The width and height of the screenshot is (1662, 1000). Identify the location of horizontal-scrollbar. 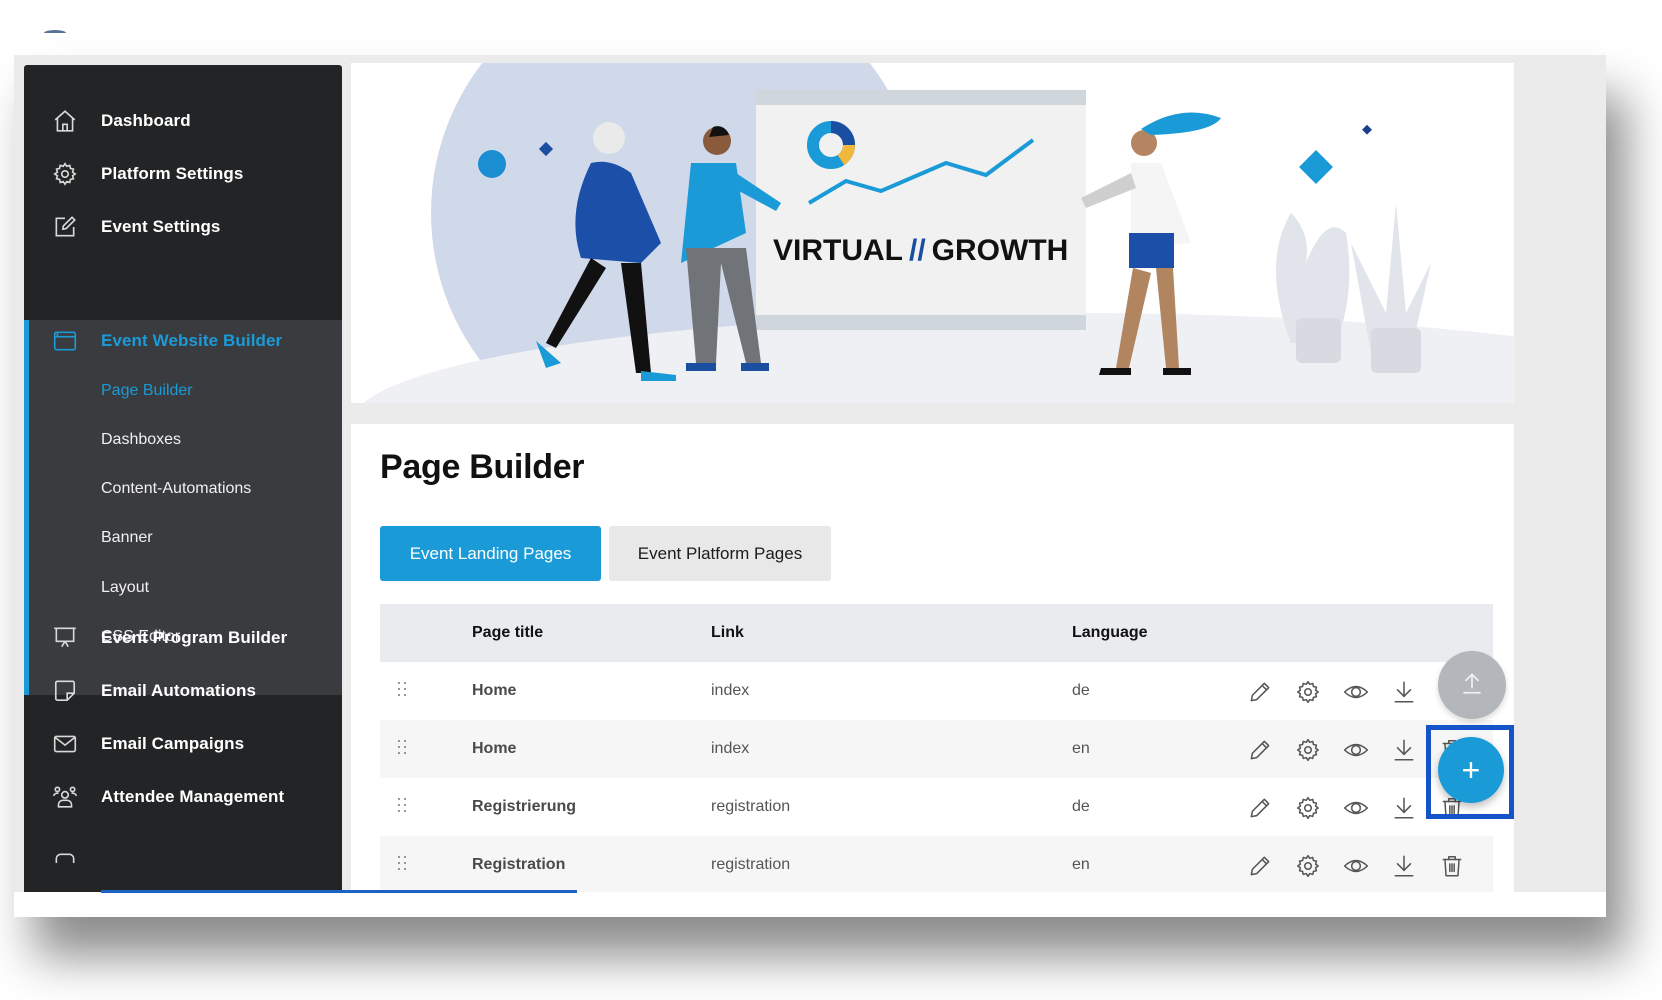
(339, 891).